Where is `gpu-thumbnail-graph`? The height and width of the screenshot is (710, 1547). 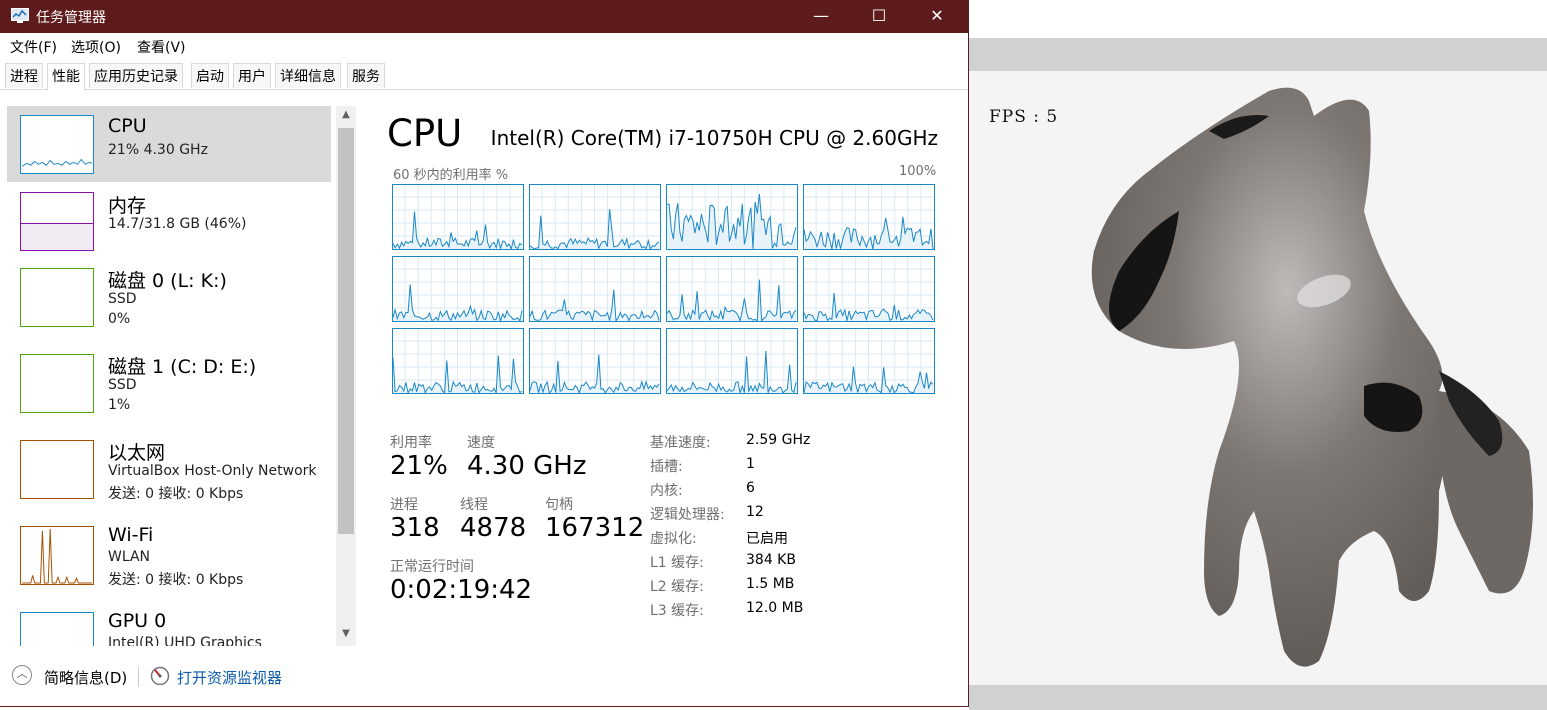 gpu-thumbnail-graph is located at coordinates (57, 629).